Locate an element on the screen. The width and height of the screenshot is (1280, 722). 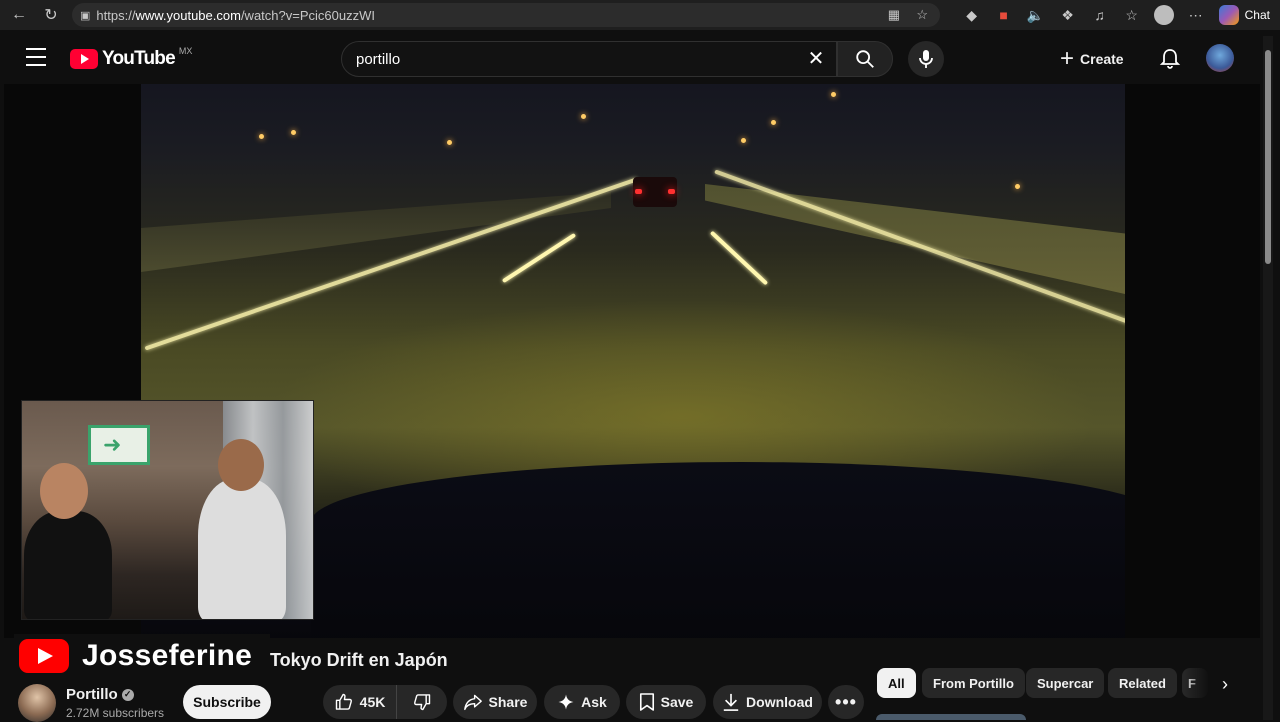
create-button: + Create is located at coordinates (1092, 59).